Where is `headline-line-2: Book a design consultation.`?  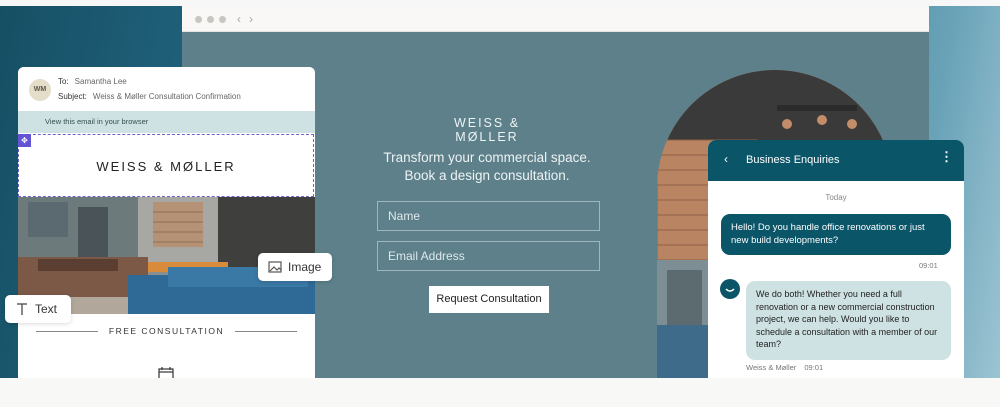
headline-line-2: Book a design consultation. is located at coordinates (487, 175).